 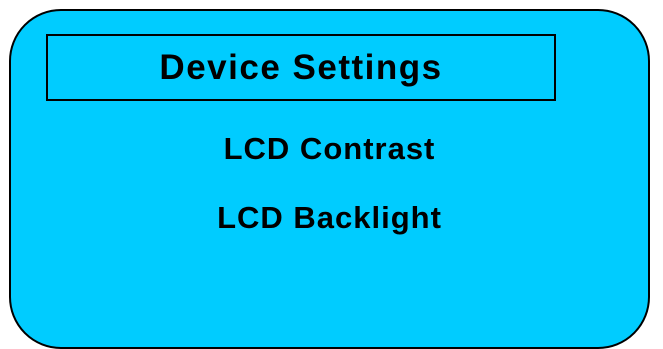 I want to click on screen-title-label: Device Settings, so click(x=301, y=67).